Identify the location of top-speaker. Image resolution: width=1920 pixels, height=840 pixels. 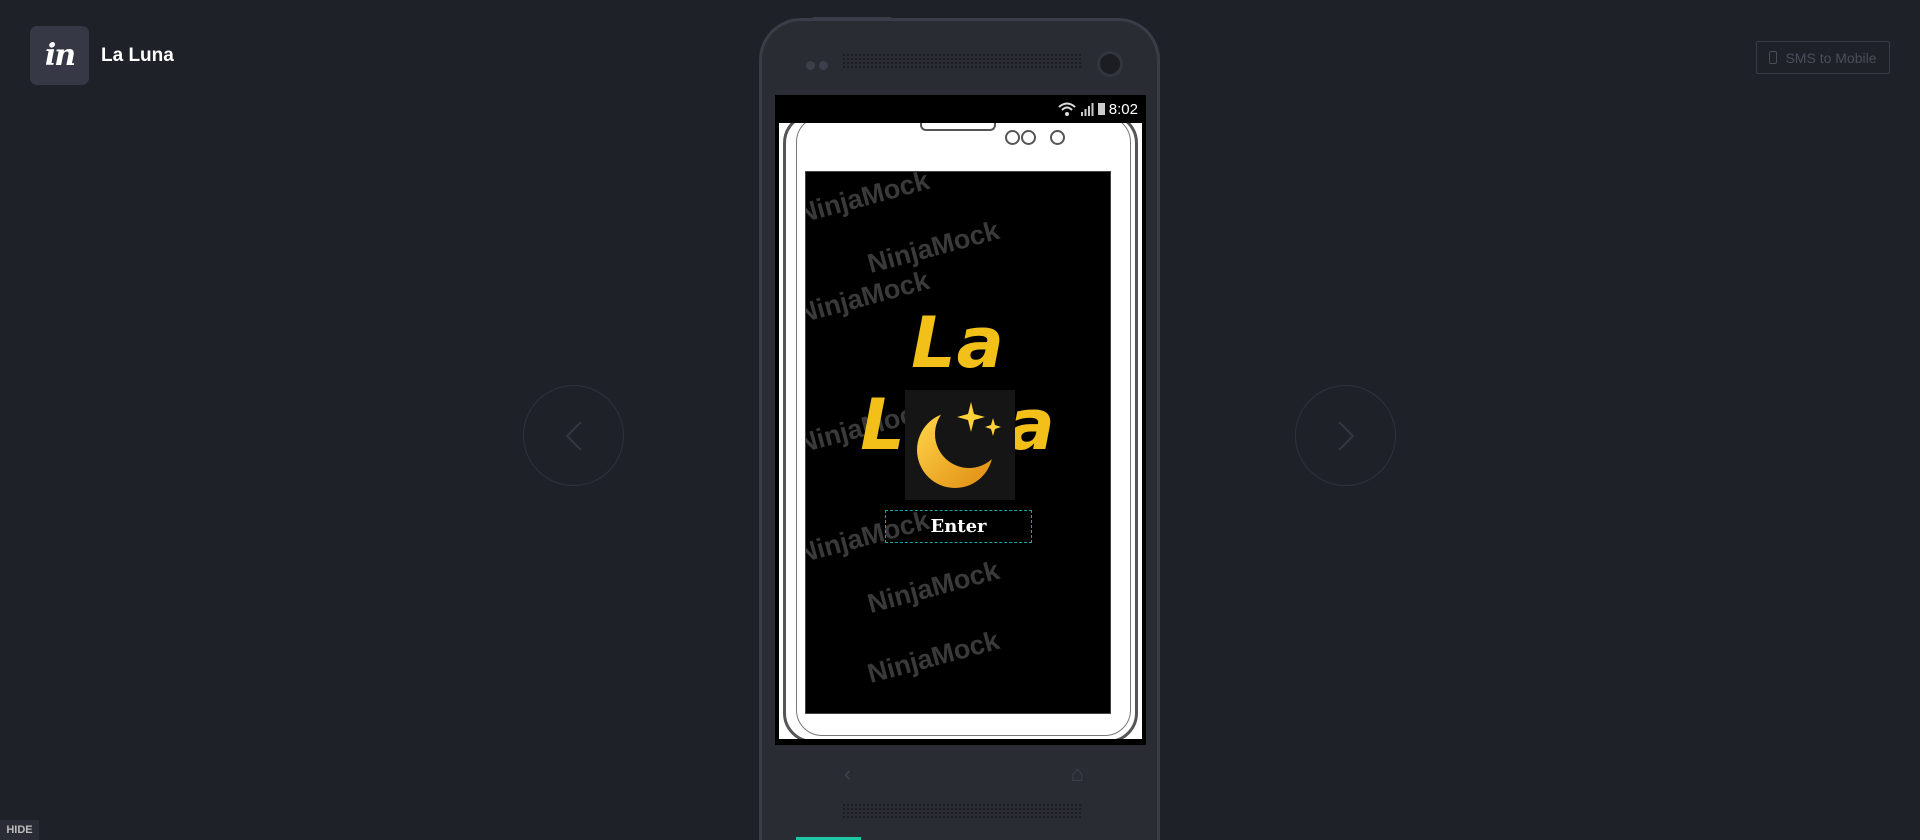
(962, 61).